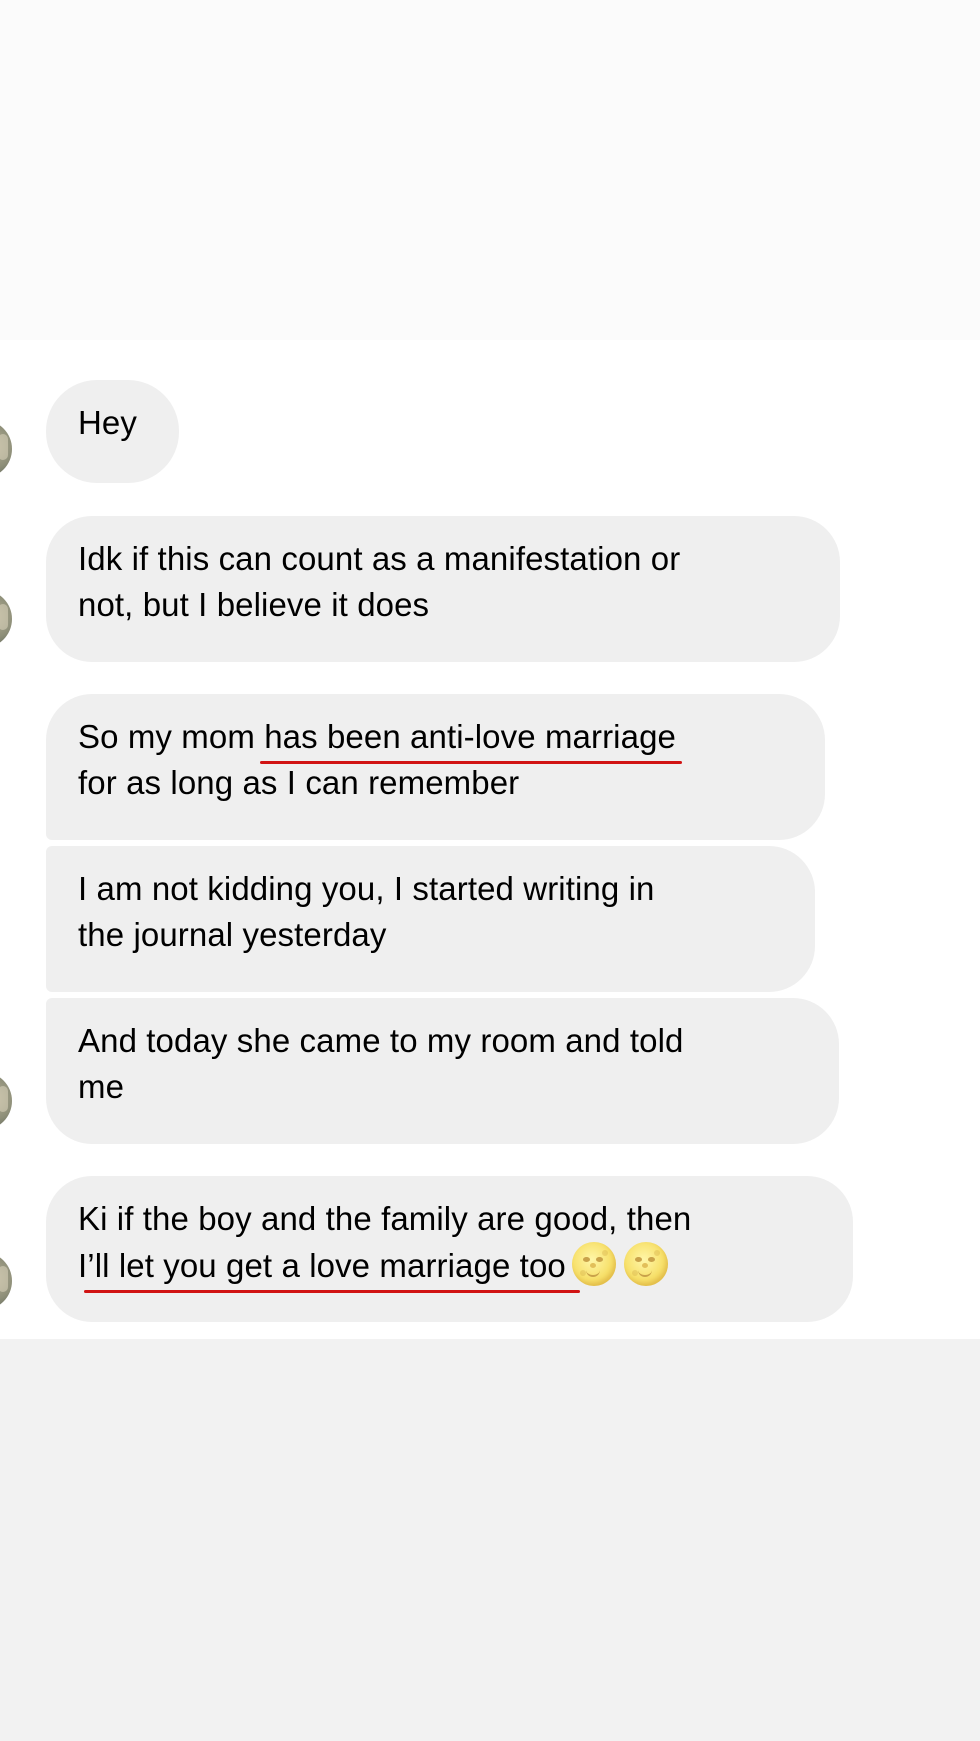  I want to click on underlined-phrase: I’ll let you get a love marriage too, so click(329, 1268).